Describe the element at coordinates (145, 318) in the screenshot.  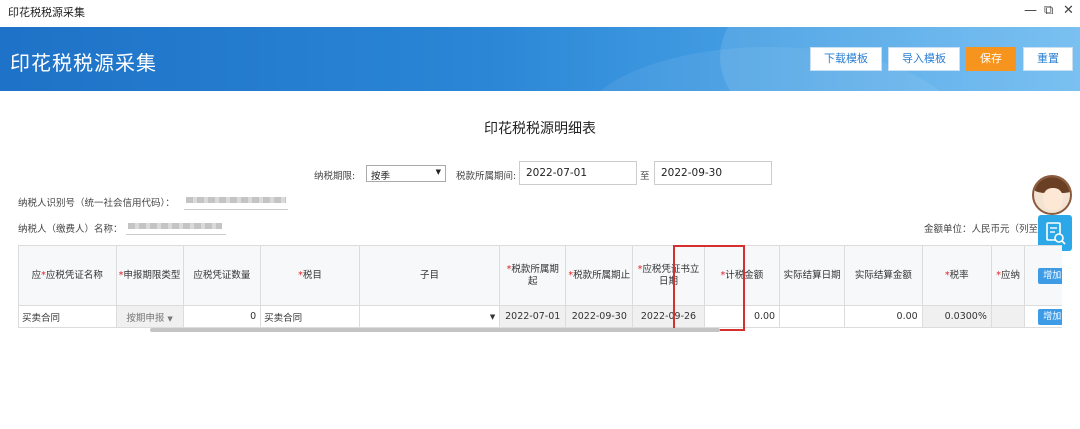
I see `period-type-value: 按期申报` at that location.